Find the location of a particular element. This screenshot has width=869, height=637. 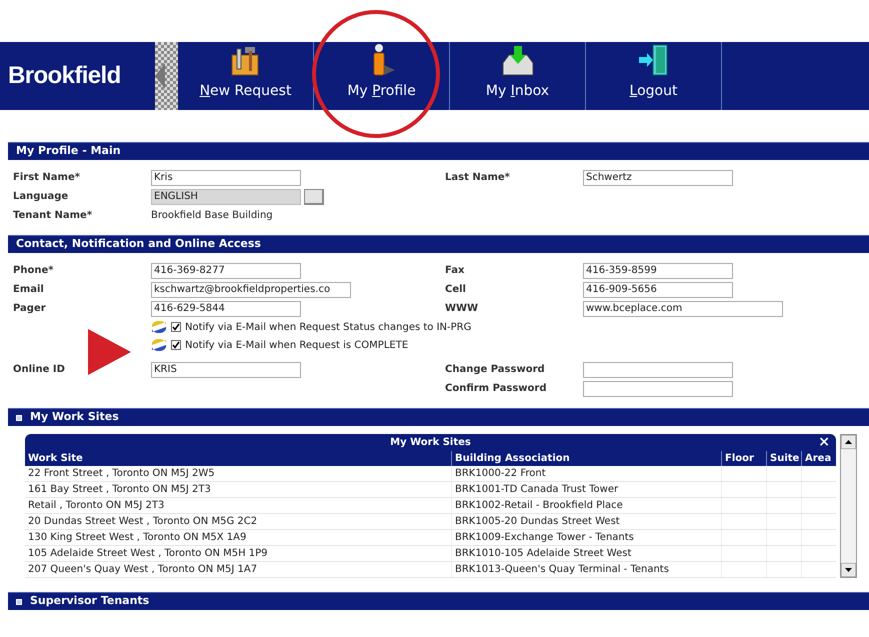

nav-tab: Logout is located at coordinates (654, 76).